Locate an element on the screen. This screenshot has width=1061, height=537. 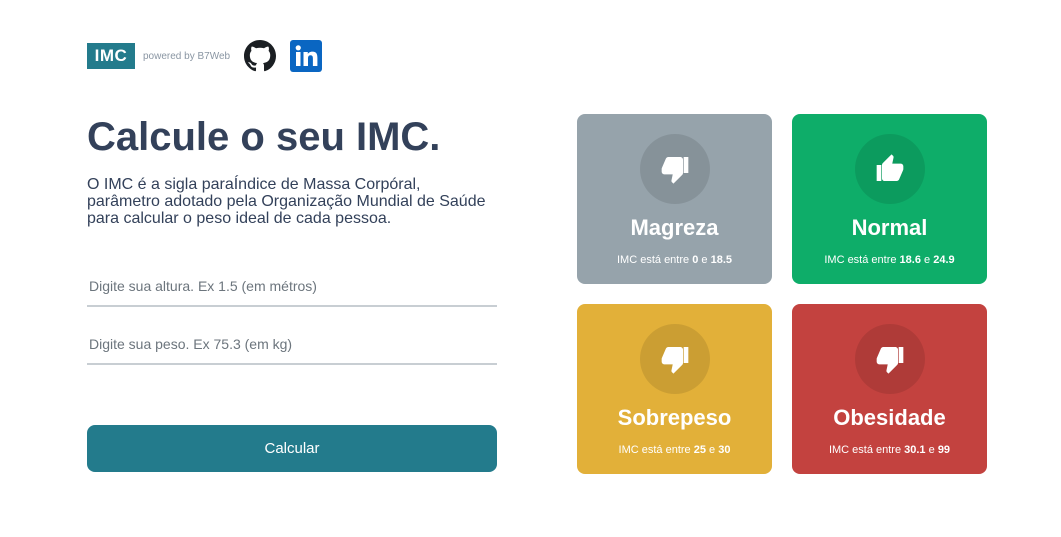
thumbs-up-icon is located at coordinates (889, 169).